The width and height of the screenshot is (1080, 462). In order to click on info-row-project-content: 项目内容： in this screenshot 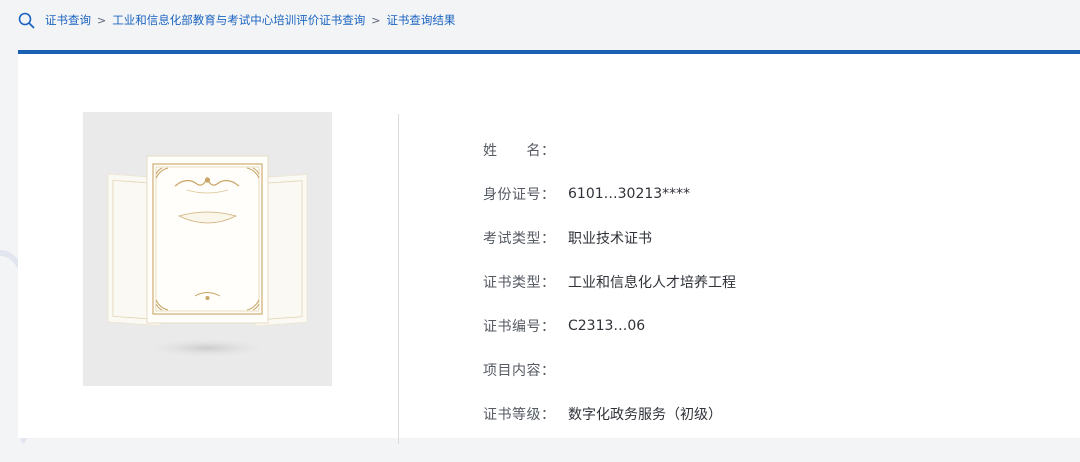, I will do `click(525, 370)`.